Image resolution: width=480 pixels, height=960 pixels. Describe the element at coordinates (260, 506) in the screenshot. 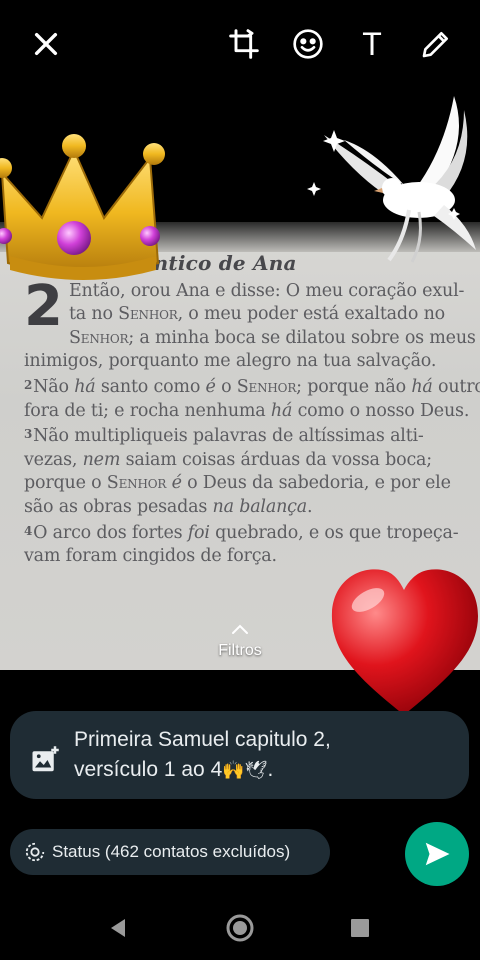

I see `italic-word: na balança` at that location.